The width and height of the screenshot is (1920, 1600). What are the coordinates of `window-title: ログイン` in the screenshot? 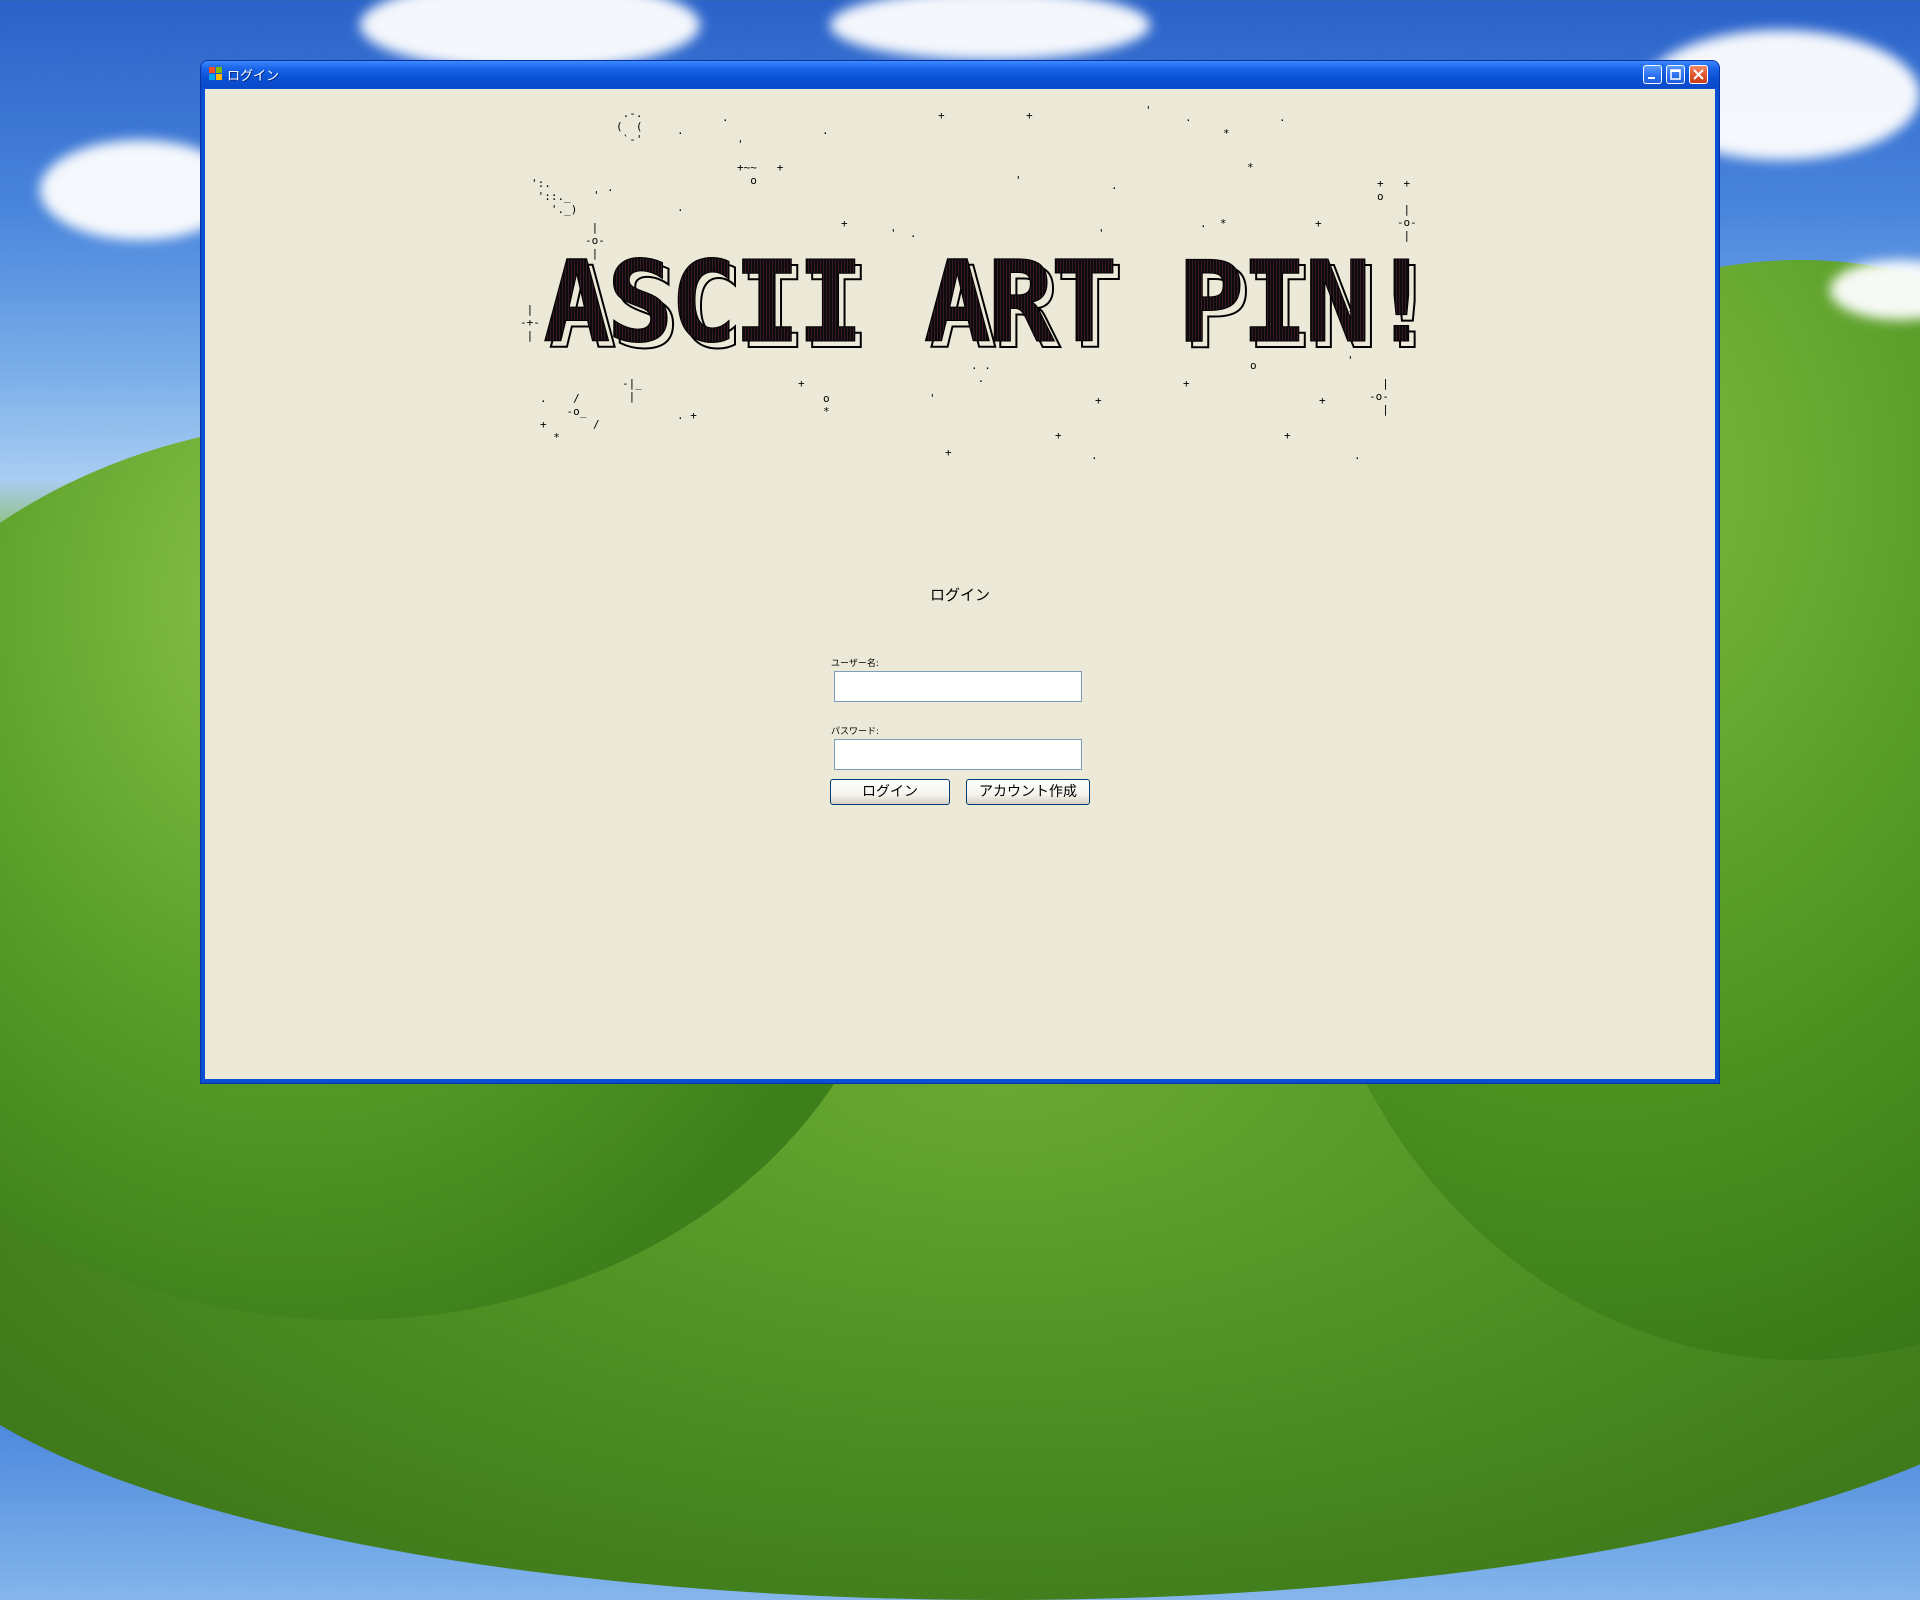 It's located at (253, 76).